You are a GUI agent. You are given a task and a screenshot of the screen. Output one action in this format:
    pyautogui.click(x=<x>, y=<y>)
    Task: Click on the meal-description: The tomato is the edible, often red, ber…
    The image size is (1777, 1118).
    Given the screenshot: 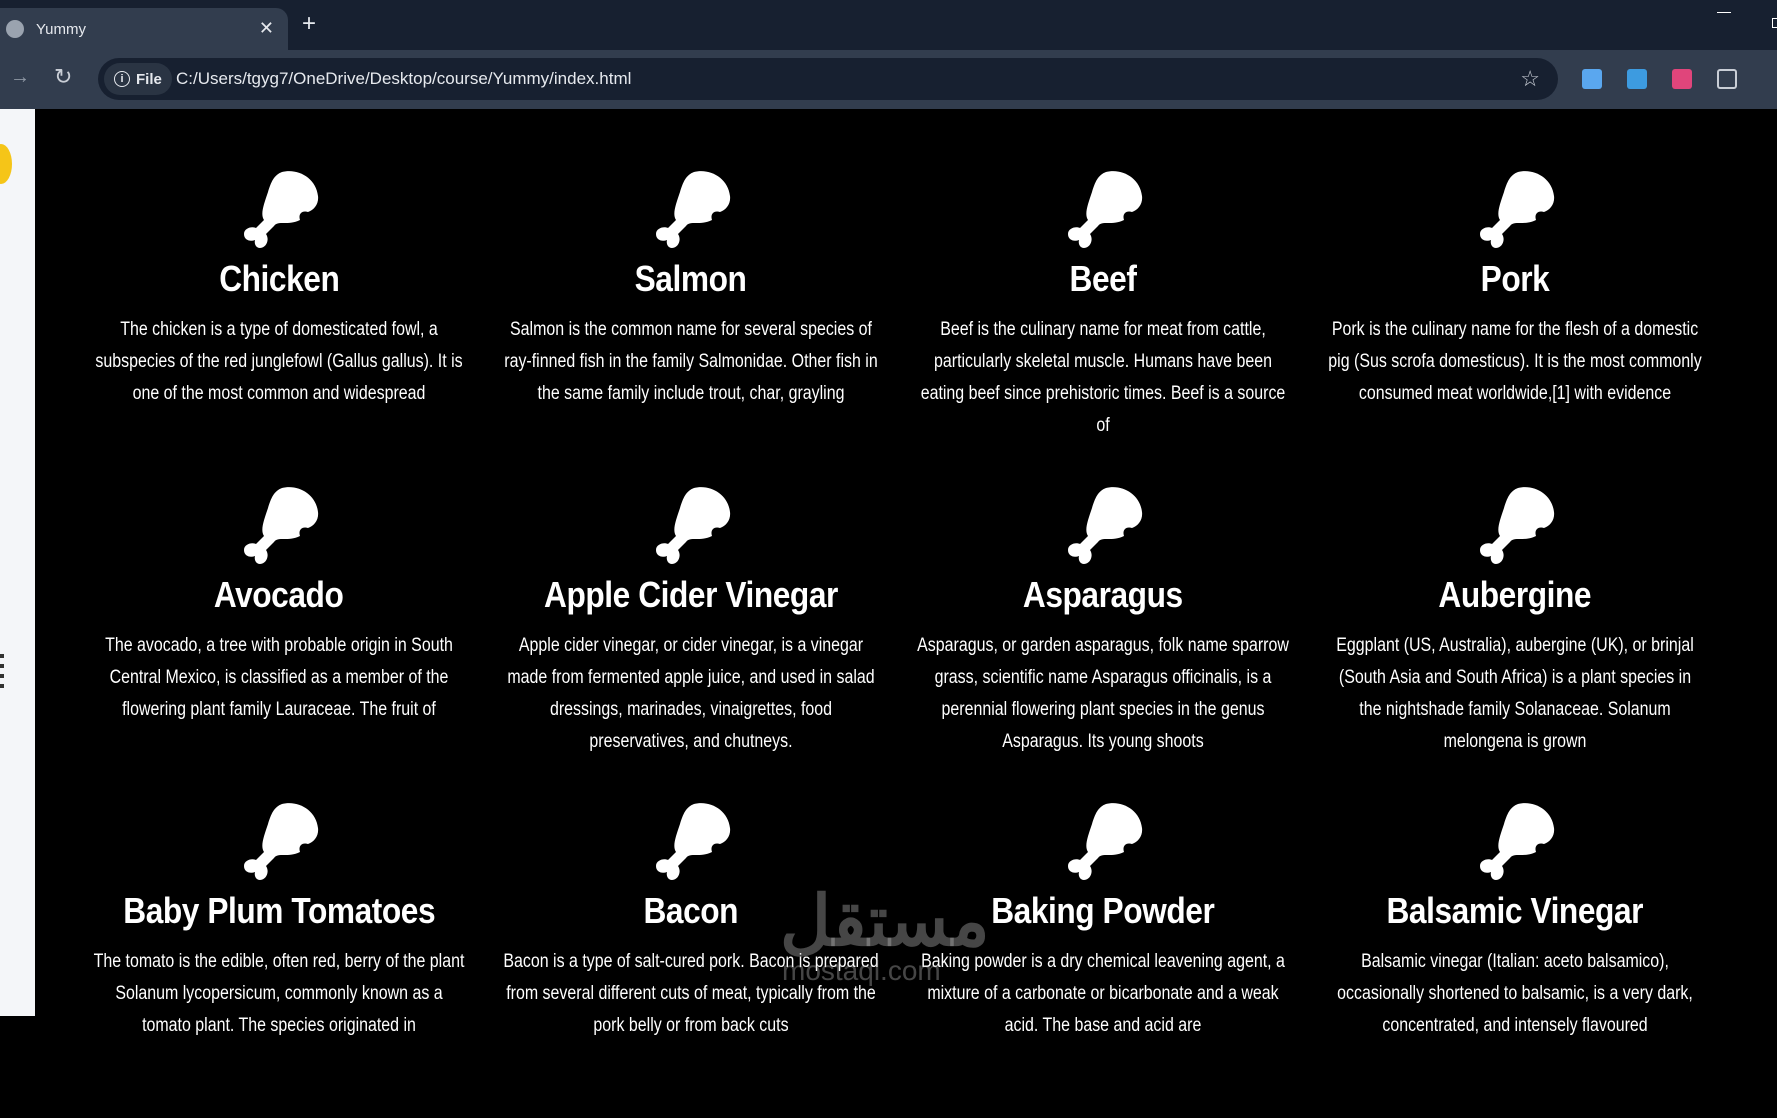 What is the action you would take?
    pyautogui.click(x=279, y=993)
    